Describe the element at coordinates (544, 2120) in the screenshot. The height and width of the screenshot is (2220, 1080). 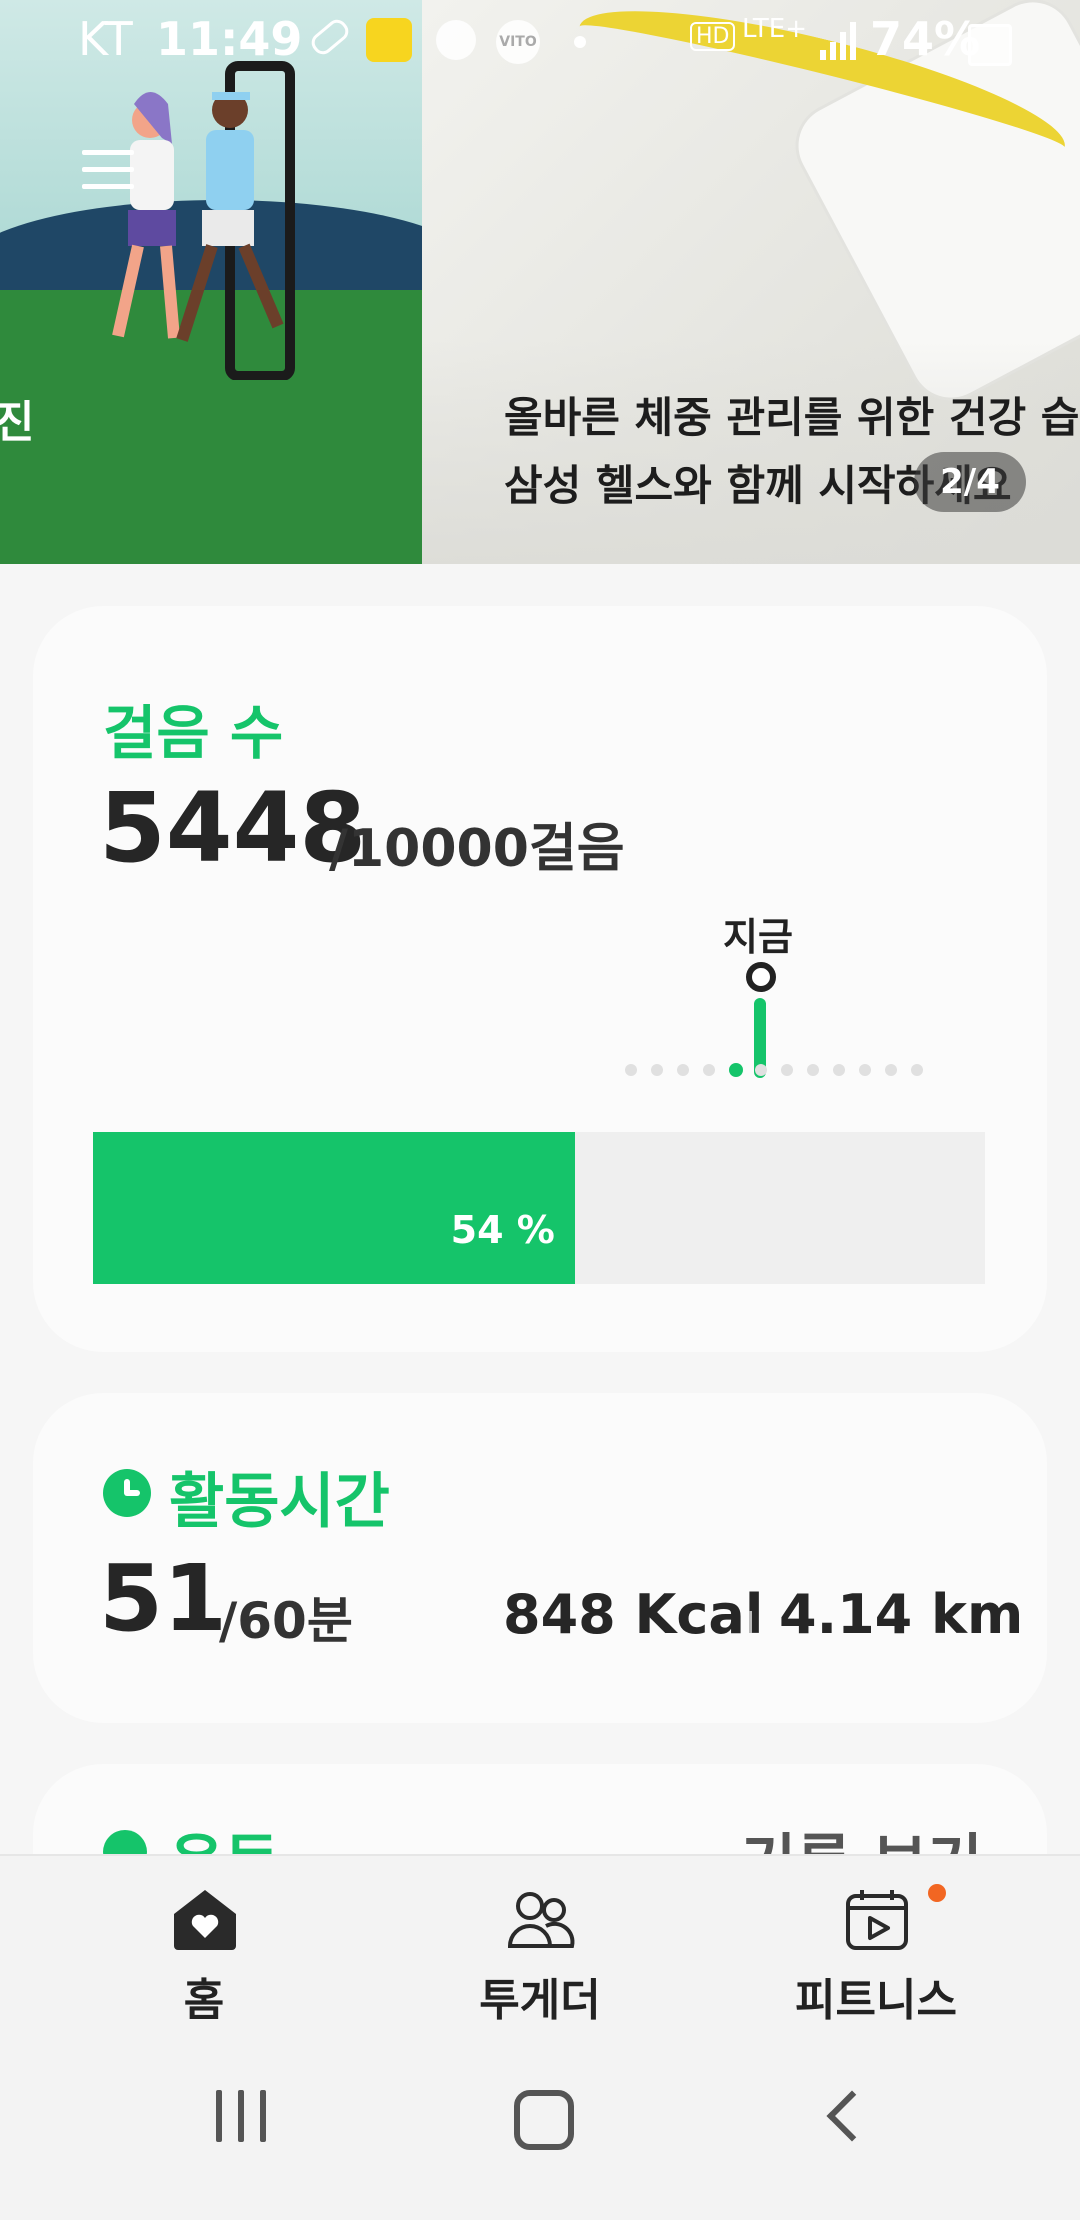
I see `home-button` at that location.